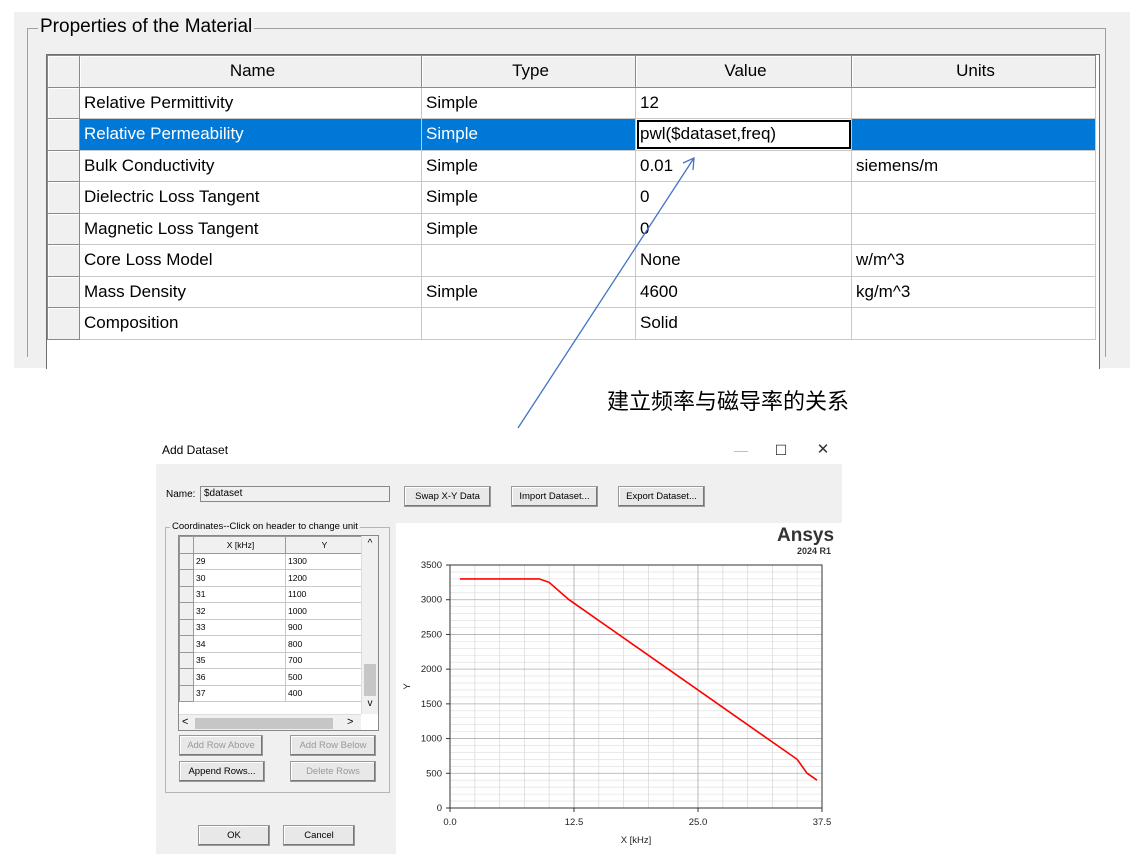  Describe the element at coordinates (250, 71) in the screenshot. I see `column-header-name: Name` at that location.